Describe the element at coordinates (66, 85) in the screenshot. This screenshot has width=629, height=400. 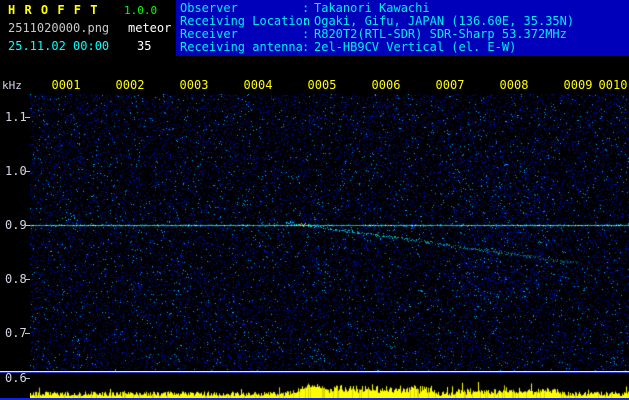
I see `time-label: 0001` at that location.